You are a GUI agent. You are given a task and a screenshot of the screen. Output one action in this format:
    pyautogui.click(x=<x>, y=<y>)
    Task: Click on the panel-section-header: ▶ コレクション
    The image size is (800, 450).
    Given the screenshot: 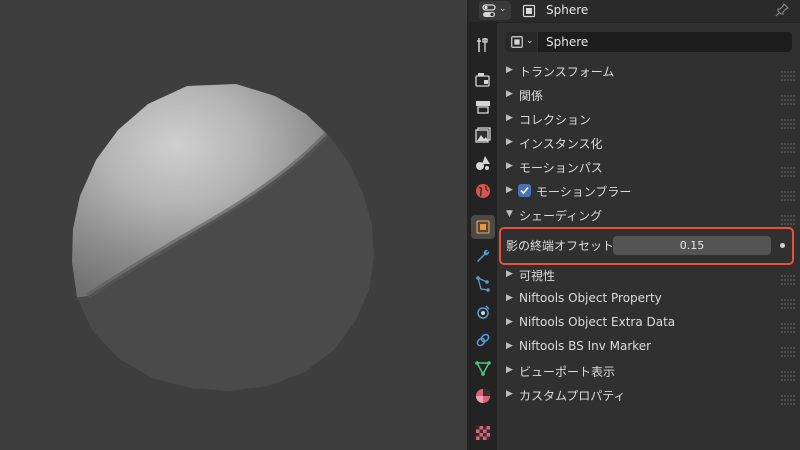 What is the action you would take?
    pyautogui.click(x=648, y=119)
    